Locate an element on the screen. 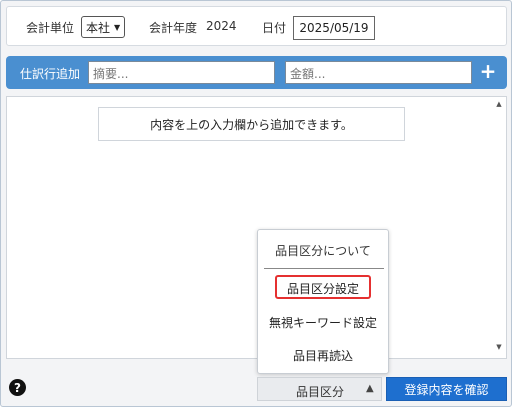 Image resolution: width=512 pixels, height=407 pixels. menu-item-category-settings: 品目区分設定 is located at coordinates (323, 288).